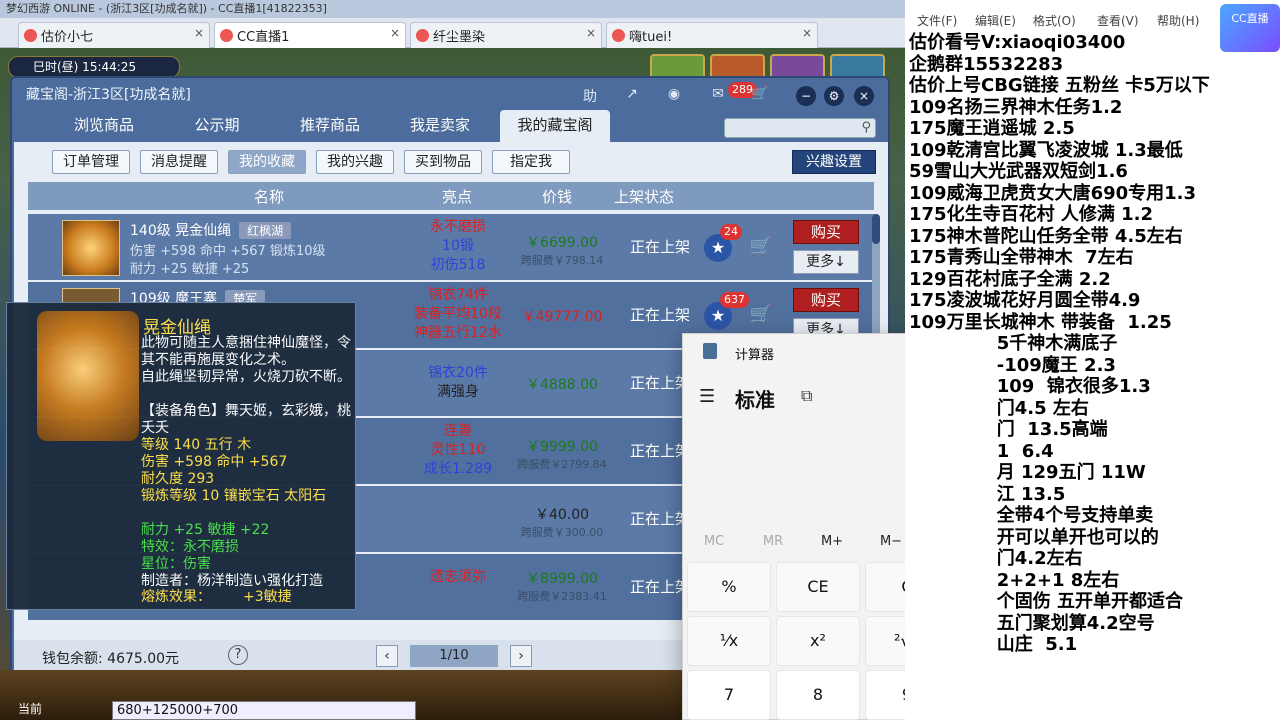  What do you see at coordinates (651, 37) in the screenshot?
I see `tab-label: 嗨tuei!` at bounding box center [651, 37].